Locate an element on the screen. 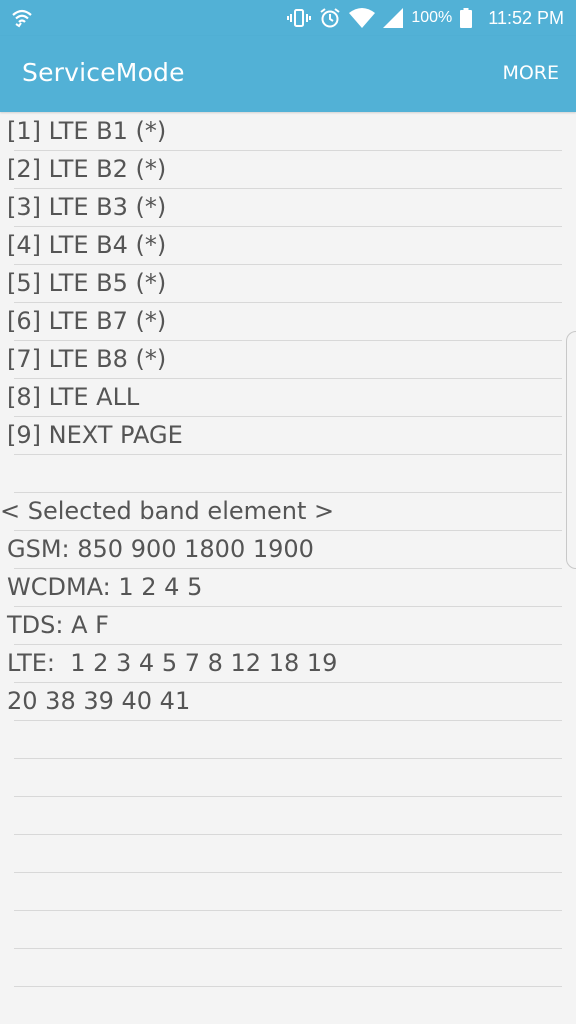  wifi-icon is located at coordinates (362, 18).